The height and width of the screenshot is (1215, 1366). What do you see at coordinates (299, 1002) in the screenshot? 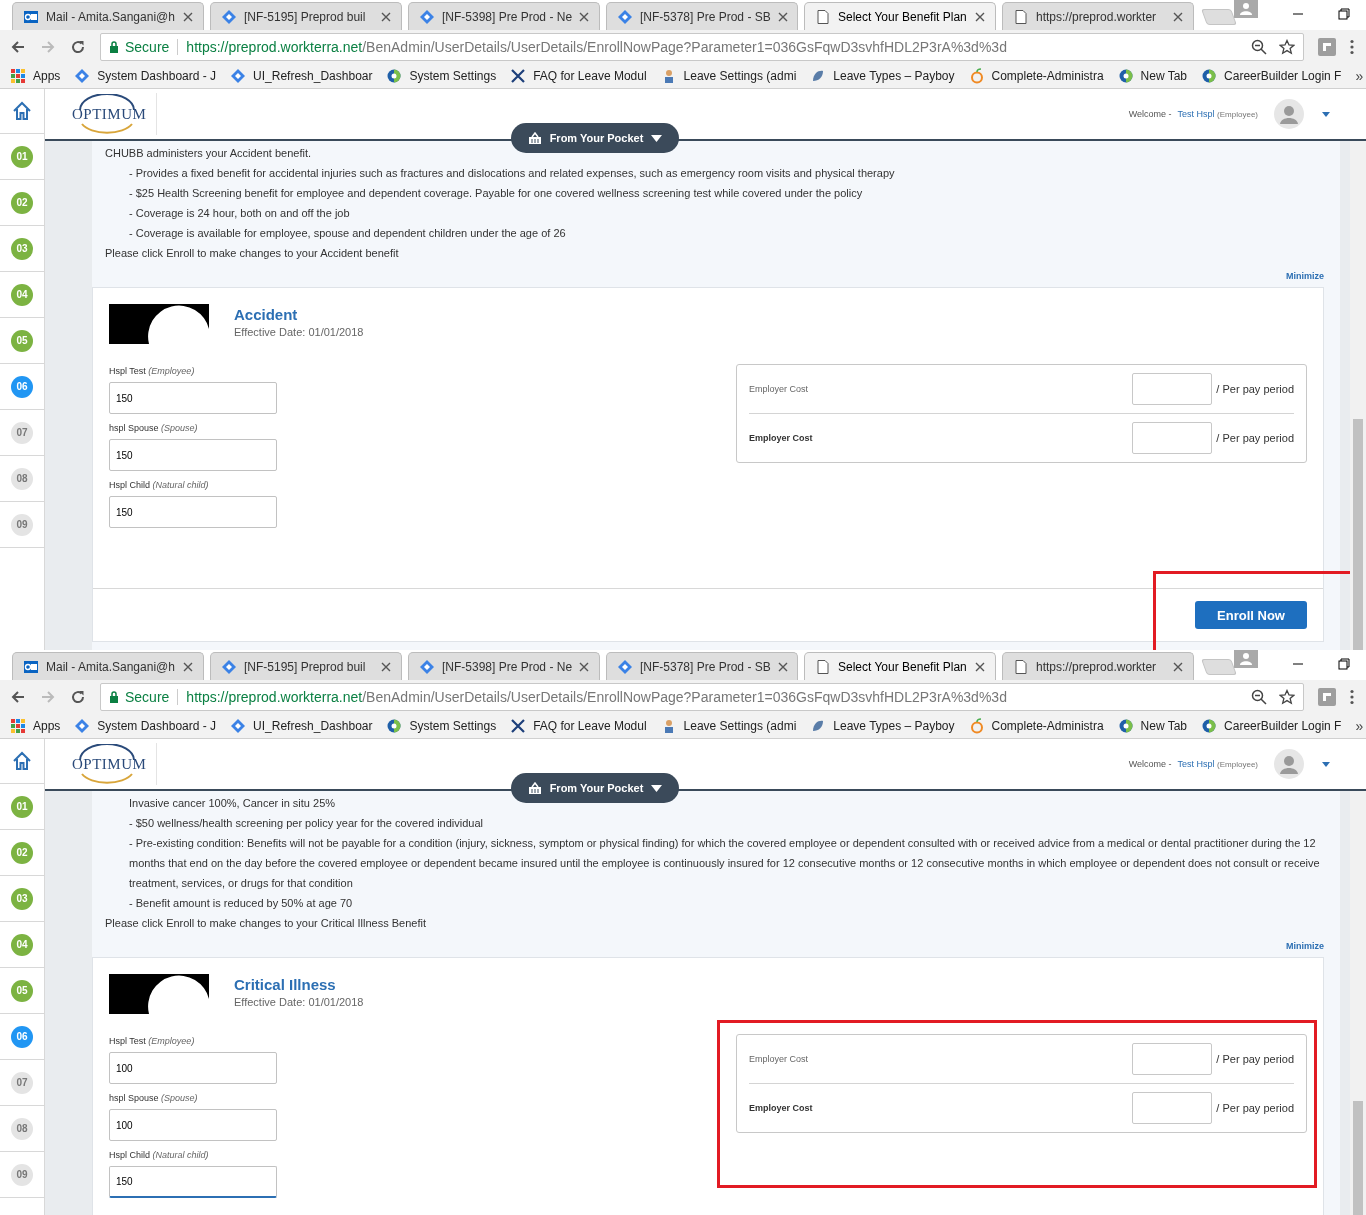
I see `effective-date: Effective Date: 01/01/2018` at bounding box center [299, 1002].